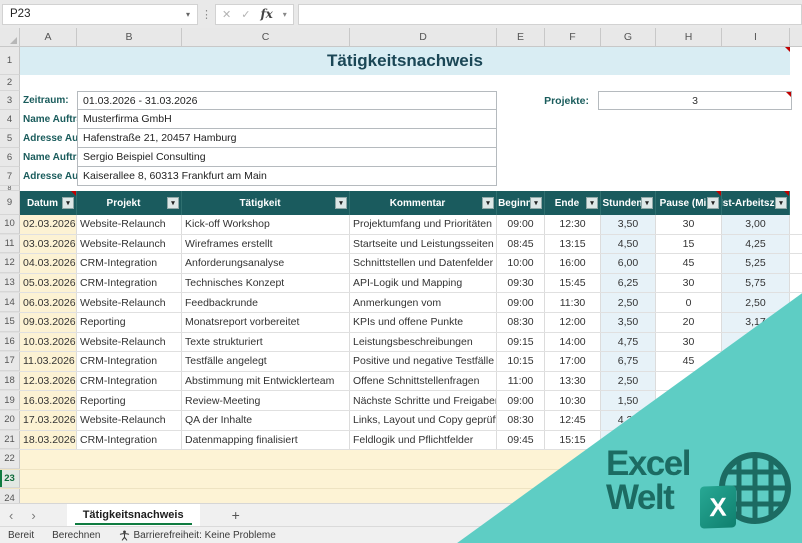 The width and height of the screenshot is (802, 543). I want to click on cell-kommentar: Positive und negative Testfälle, so click(423, 361).